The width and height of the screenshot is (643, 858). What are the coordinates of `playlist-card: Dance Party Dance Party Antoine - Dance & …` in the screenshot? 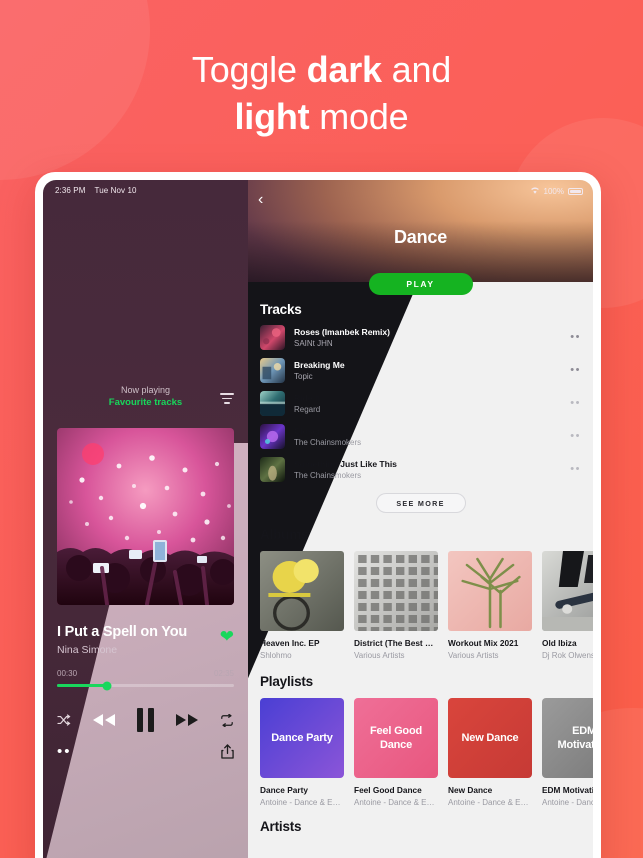 It's located at (302, 752).